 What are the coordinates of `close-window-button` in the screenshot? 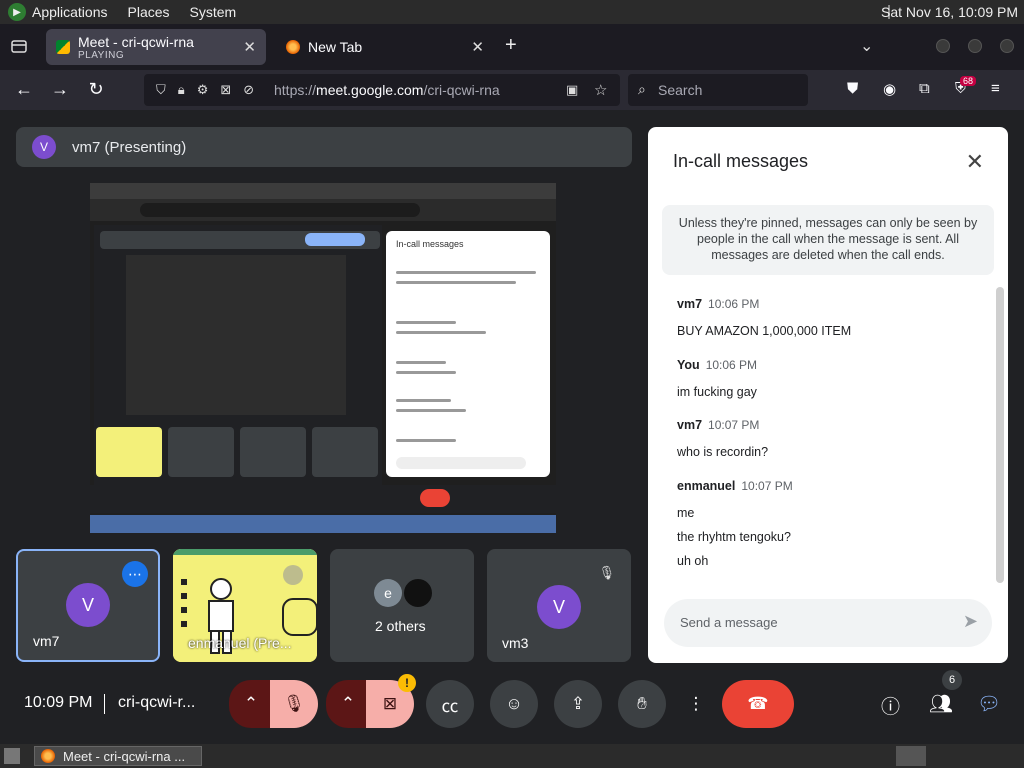 It's located at (1007, 46).